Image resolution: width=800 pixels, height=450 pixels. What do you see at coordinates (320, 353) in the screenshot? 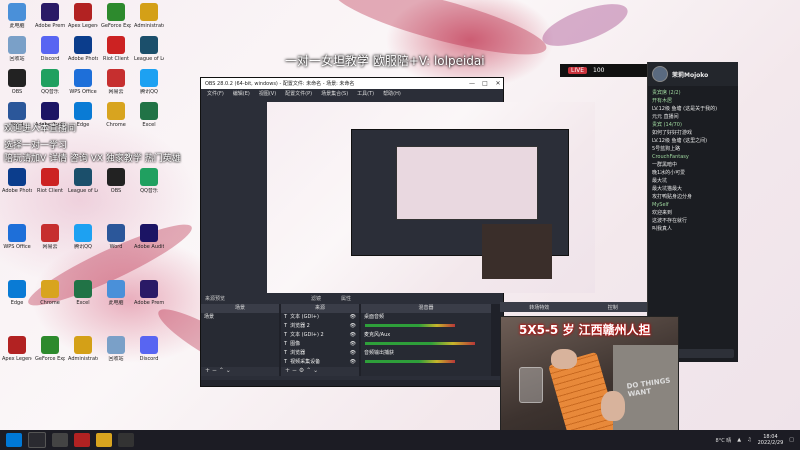
I see `source-item: T 浏览器 👁` at bounding box center [320, 353].